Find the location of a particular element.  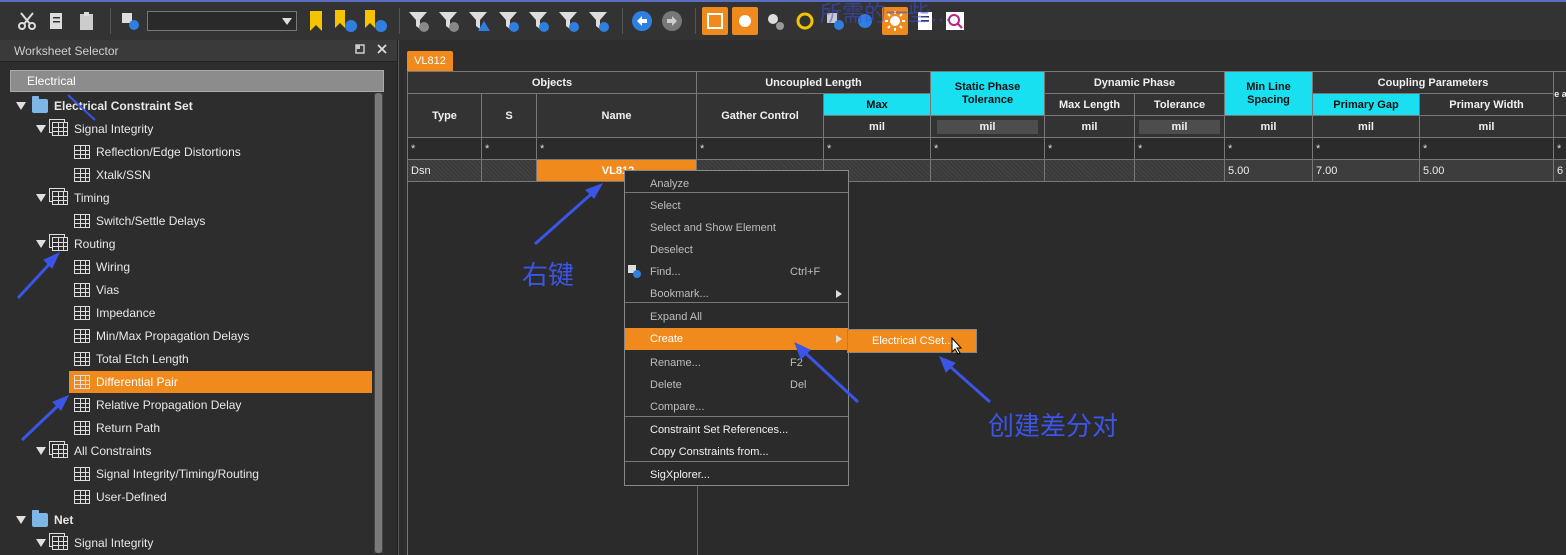

bookmark-next-icon is located at coordinates (346, 21).